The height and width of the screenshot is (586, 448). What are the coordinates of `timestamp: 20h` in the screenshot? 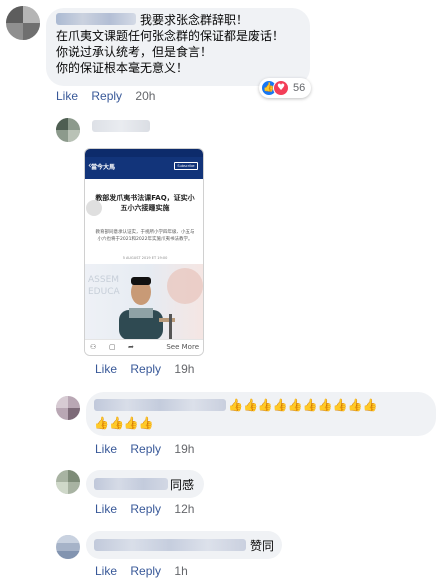 It's located at (145, 96).